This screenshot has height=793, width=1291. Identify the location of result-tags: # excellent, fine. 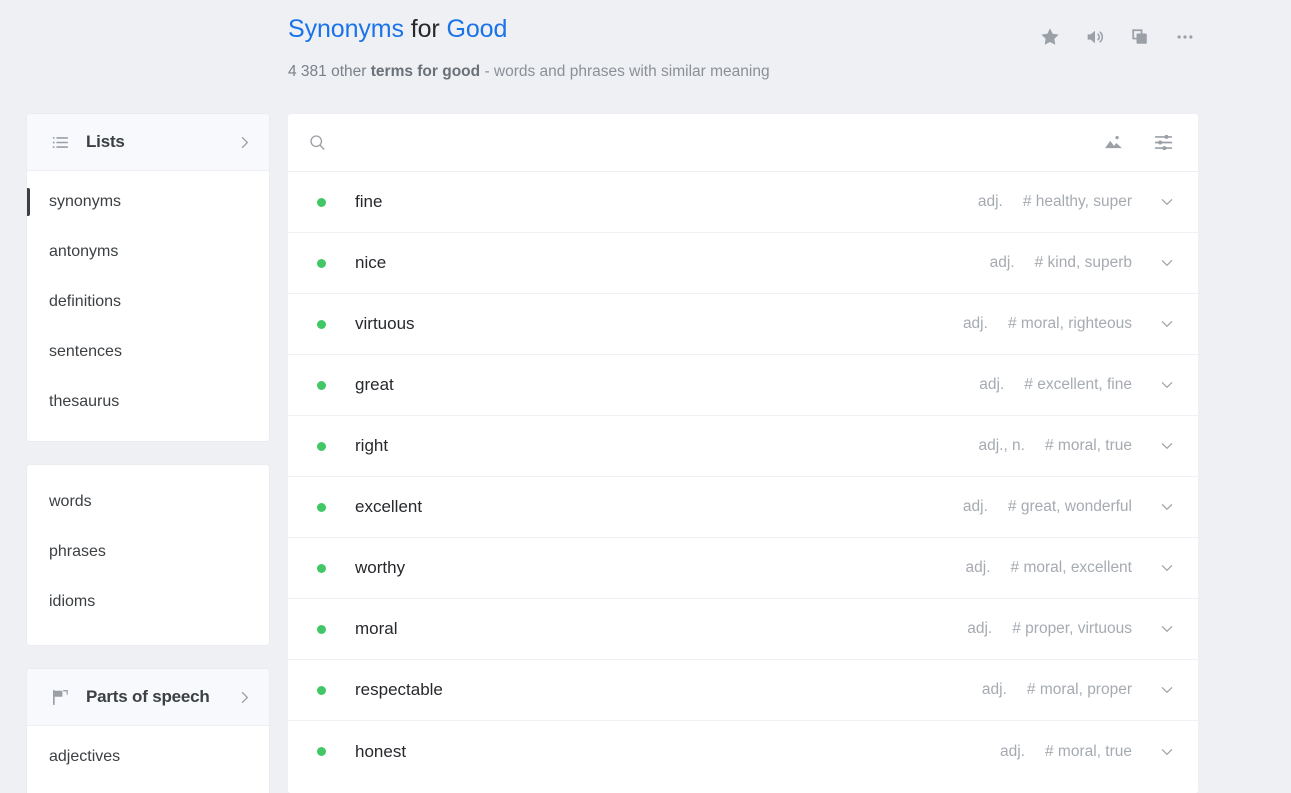
(1078, 385).